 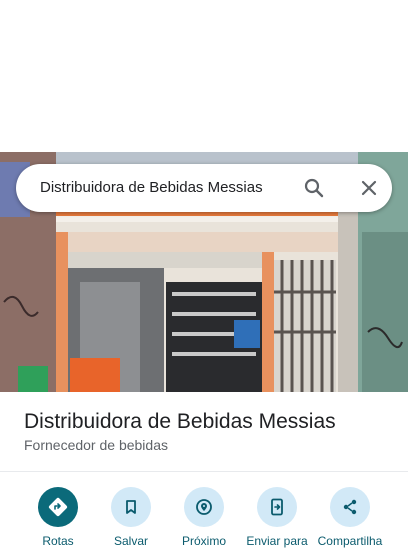 I want to click on search-bar: Distribuidora de Bebidas Messias, so click(x=204, y=188).